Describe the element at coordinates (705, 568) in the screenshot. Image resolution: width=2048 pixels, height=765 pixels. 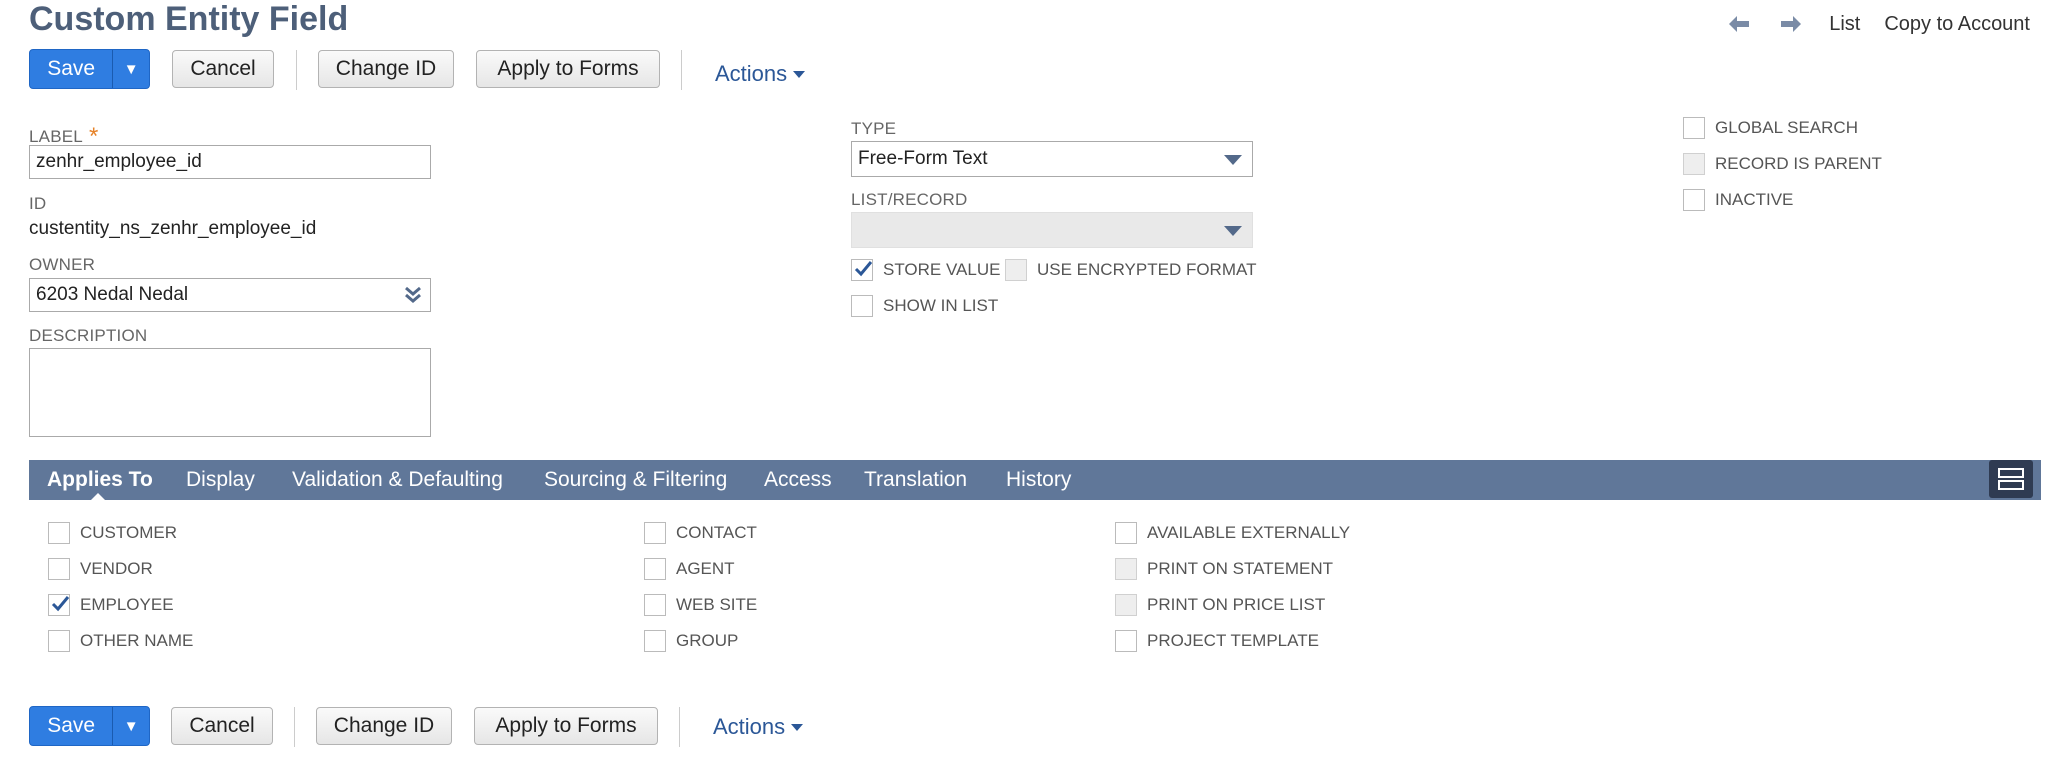
I see `agent-label: AGENT` at that location.